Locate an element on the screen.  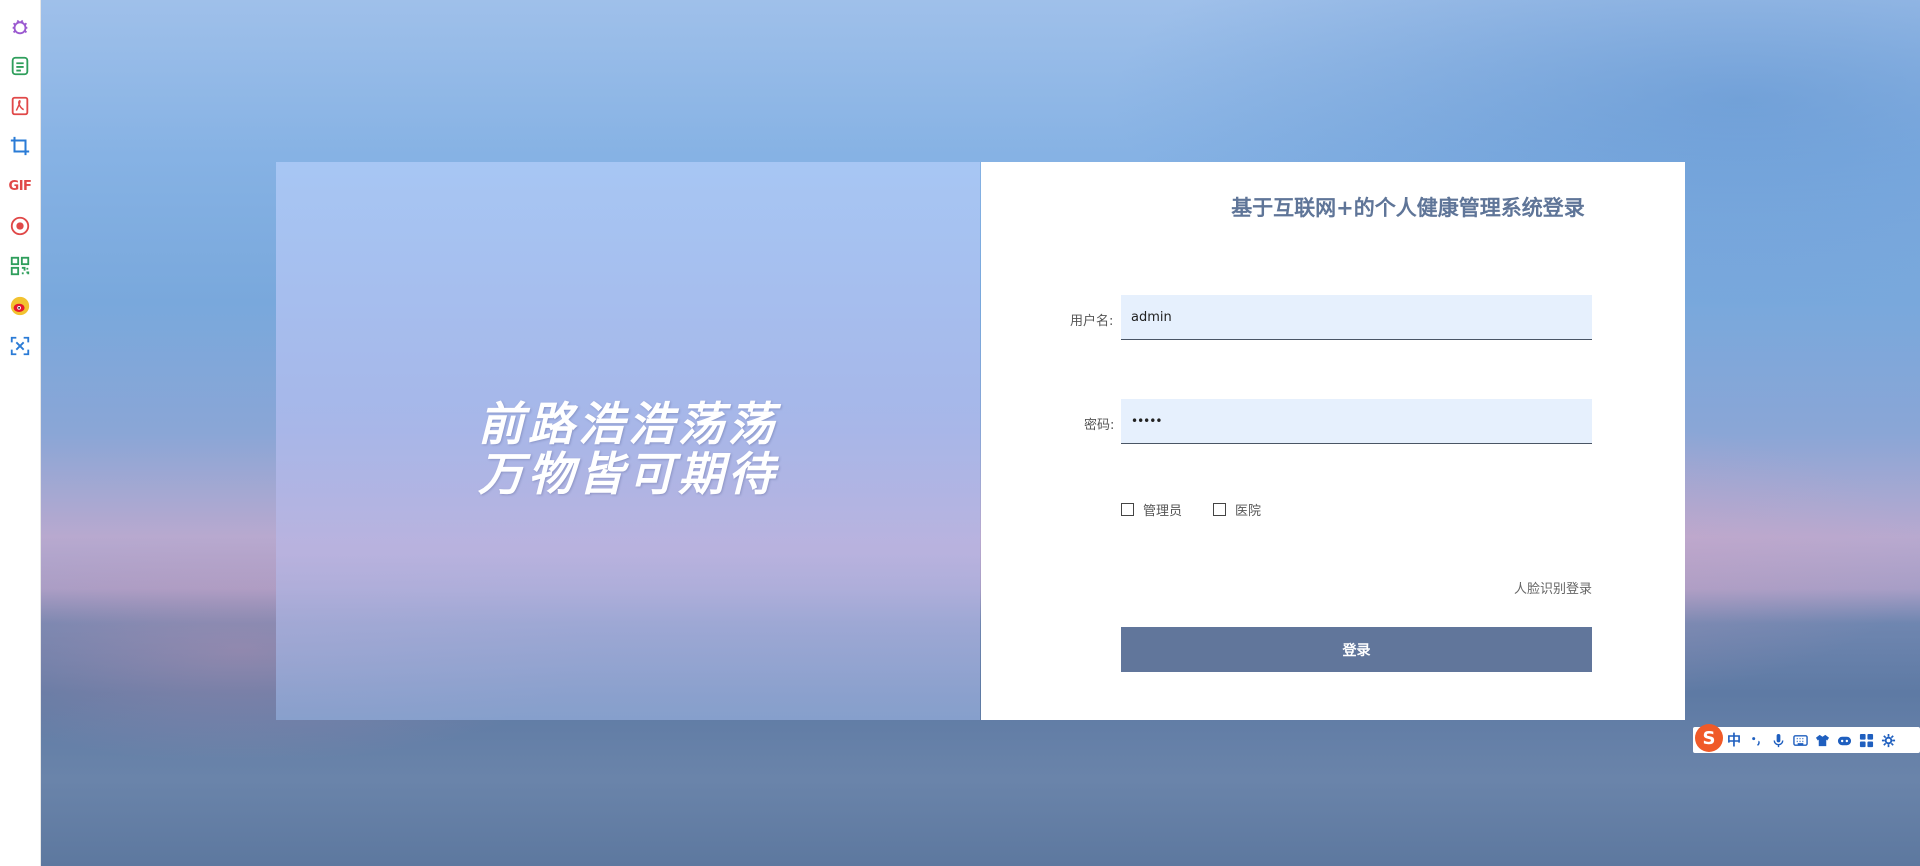
notes-icon is located at coordinates (20, 66).